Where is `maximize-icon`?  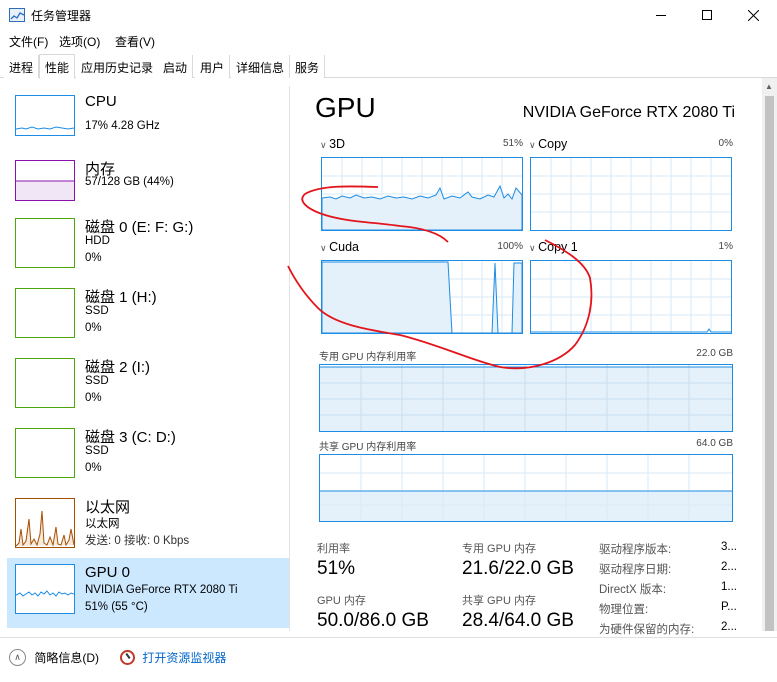
maximize-icon is located at coordinates (707, 15).